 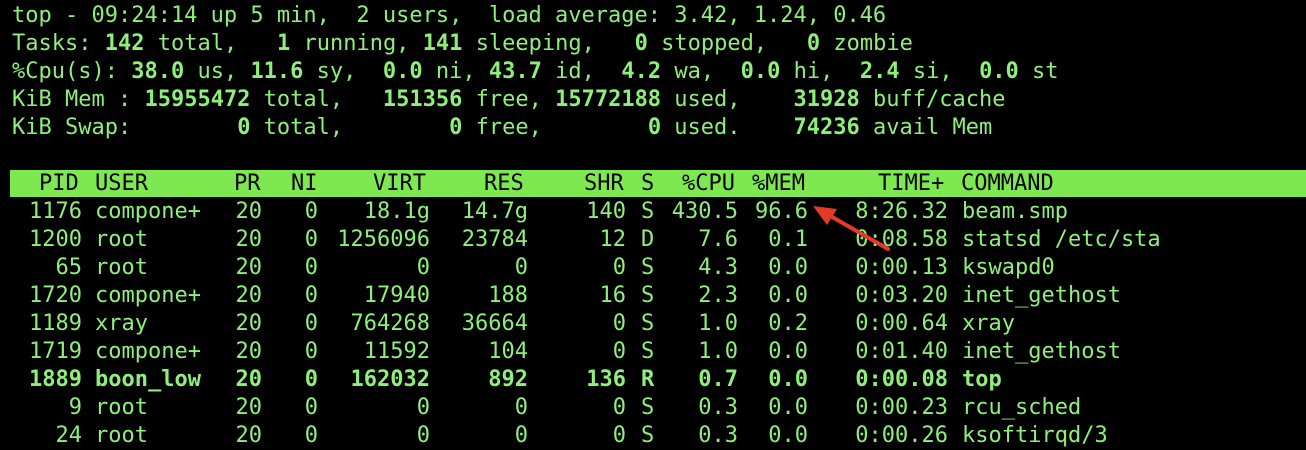 I want to click on cell-command: rcu_sched, so click(x=1022, y=407).